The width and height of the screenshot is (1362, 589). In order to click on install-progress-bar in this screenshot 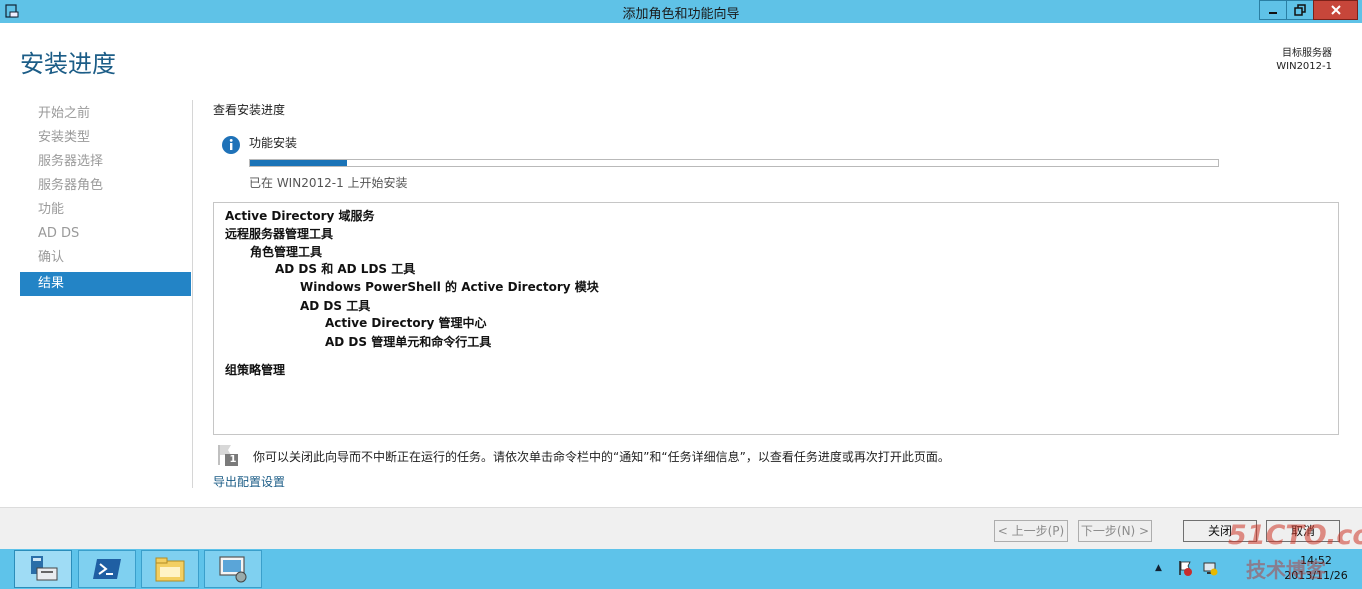, I will do `click(734, 163)`.